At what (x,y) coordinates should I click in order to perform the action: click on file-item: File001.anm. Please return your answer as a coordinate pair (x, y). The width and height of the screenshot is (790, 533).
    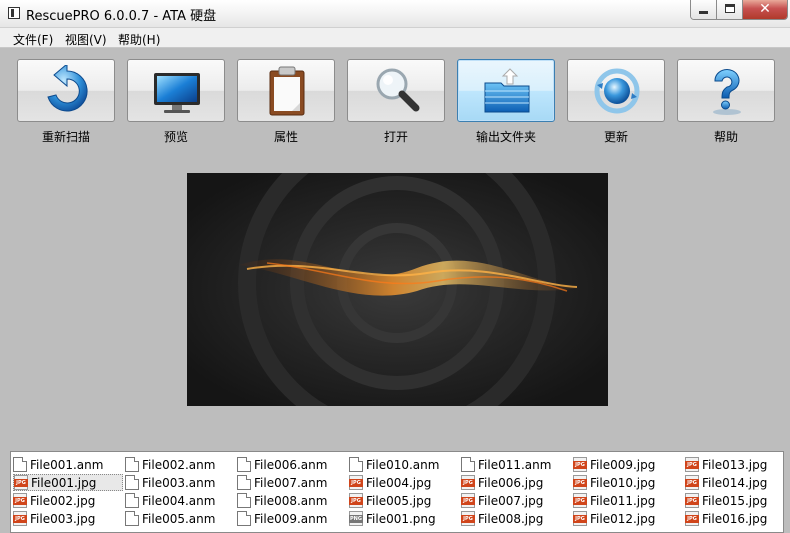
    Looking at the image, I should click on (58, 464).